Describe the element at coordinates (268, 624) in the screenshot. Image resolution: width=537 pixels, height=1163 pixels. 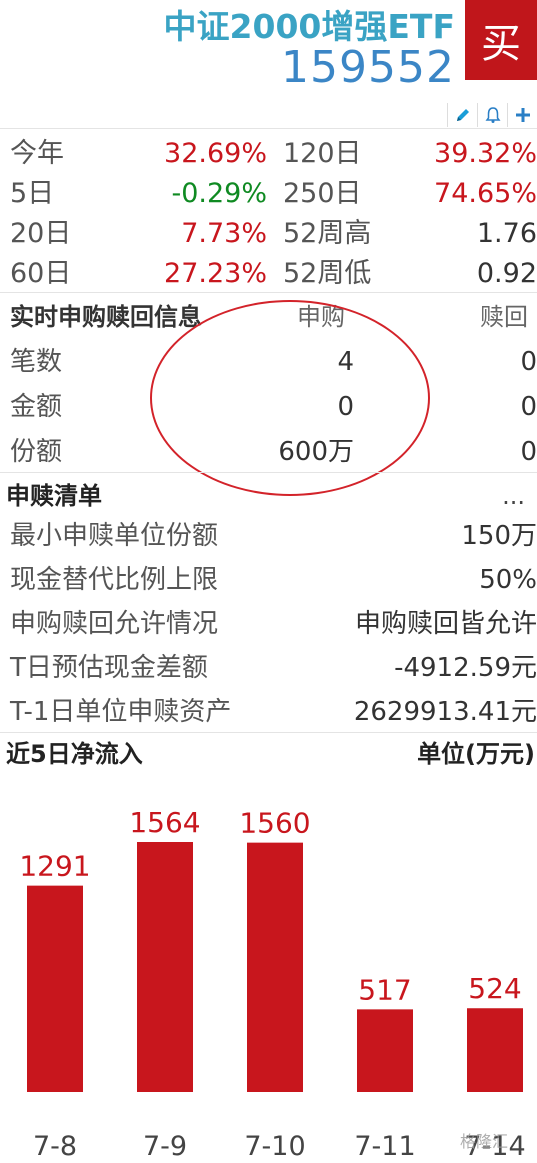
I see `list-item: 申购赎回允许情况 申购赎回皆允许` at that location.